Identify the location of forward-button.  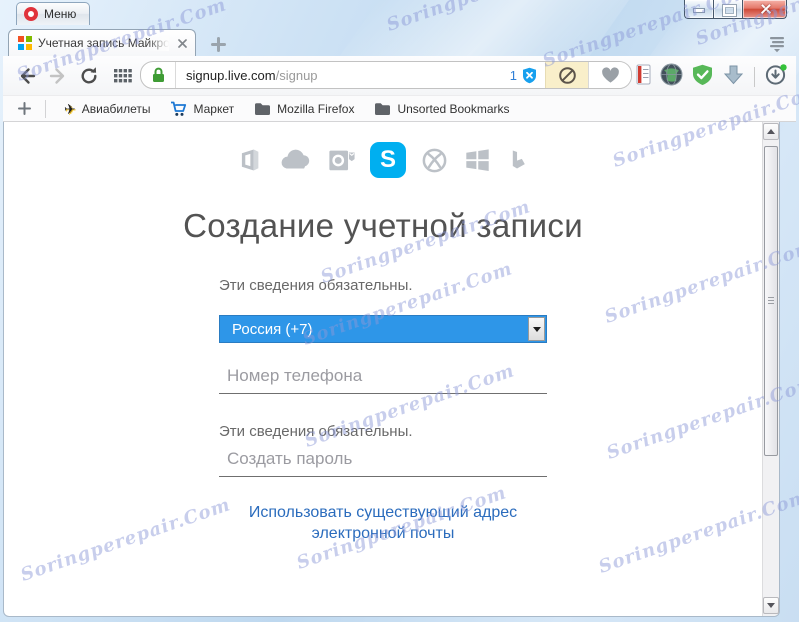
(58, 76).